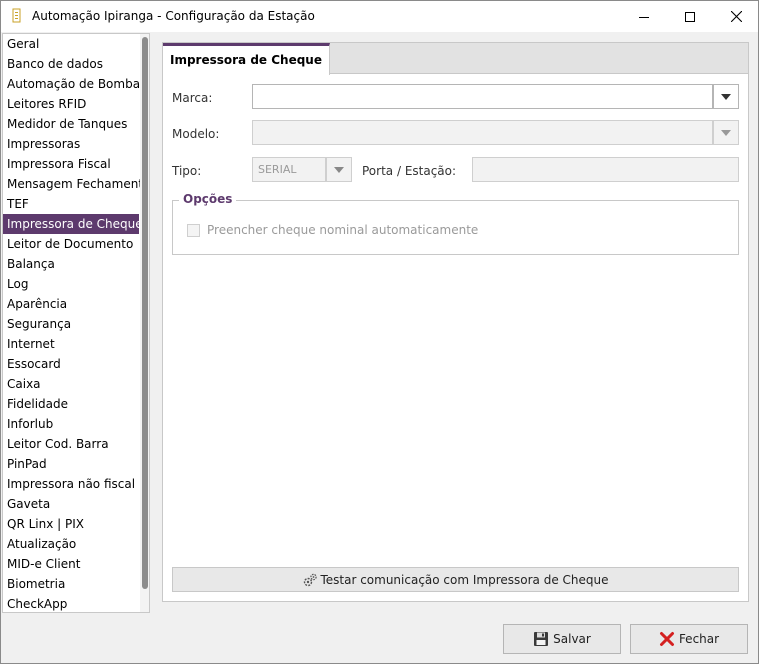 This screenshot has height=664, width=759. What do you see at coordinates (76, 184) in the screenshot?
I see `sidebar-item: Mensagem Fechamento` at bounding box center [76, 184].